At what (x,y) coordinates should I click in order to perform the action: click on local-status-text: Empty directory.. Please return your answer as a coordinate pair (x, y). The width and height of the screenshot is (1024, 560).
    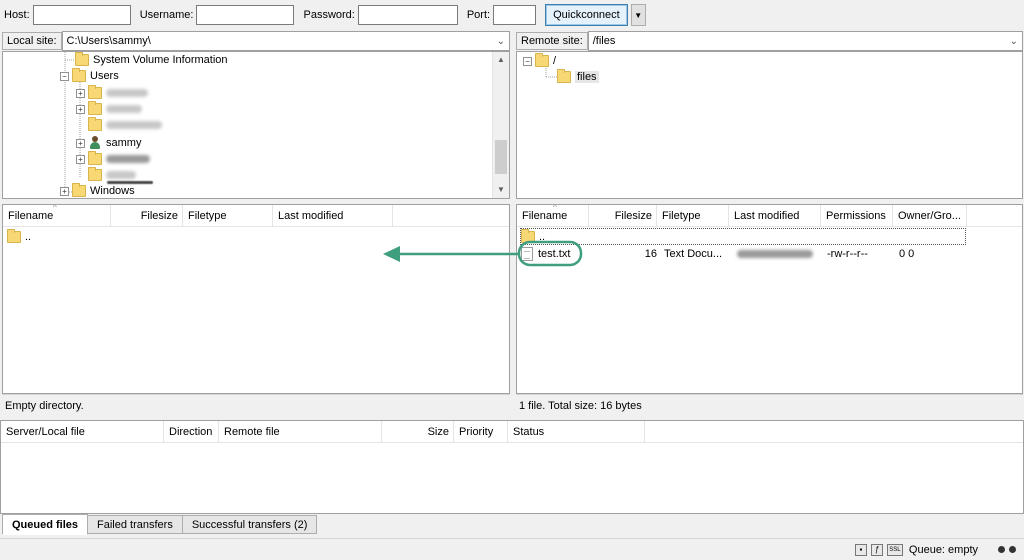
    Looking at the image, I should click on (44, 405).